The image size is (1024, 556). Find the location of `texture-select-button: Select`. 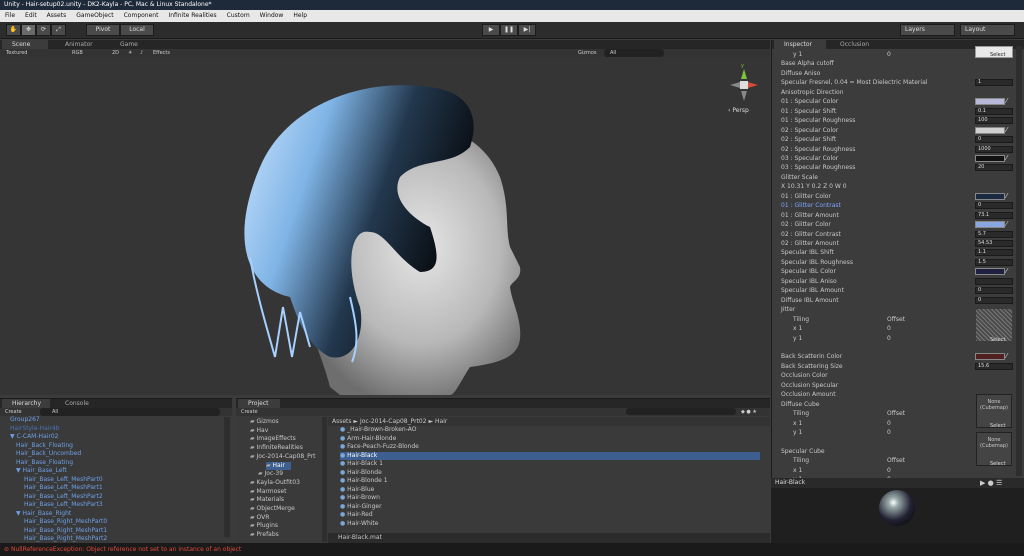

texture-select-button: Select is located at coordinates (997, 55).